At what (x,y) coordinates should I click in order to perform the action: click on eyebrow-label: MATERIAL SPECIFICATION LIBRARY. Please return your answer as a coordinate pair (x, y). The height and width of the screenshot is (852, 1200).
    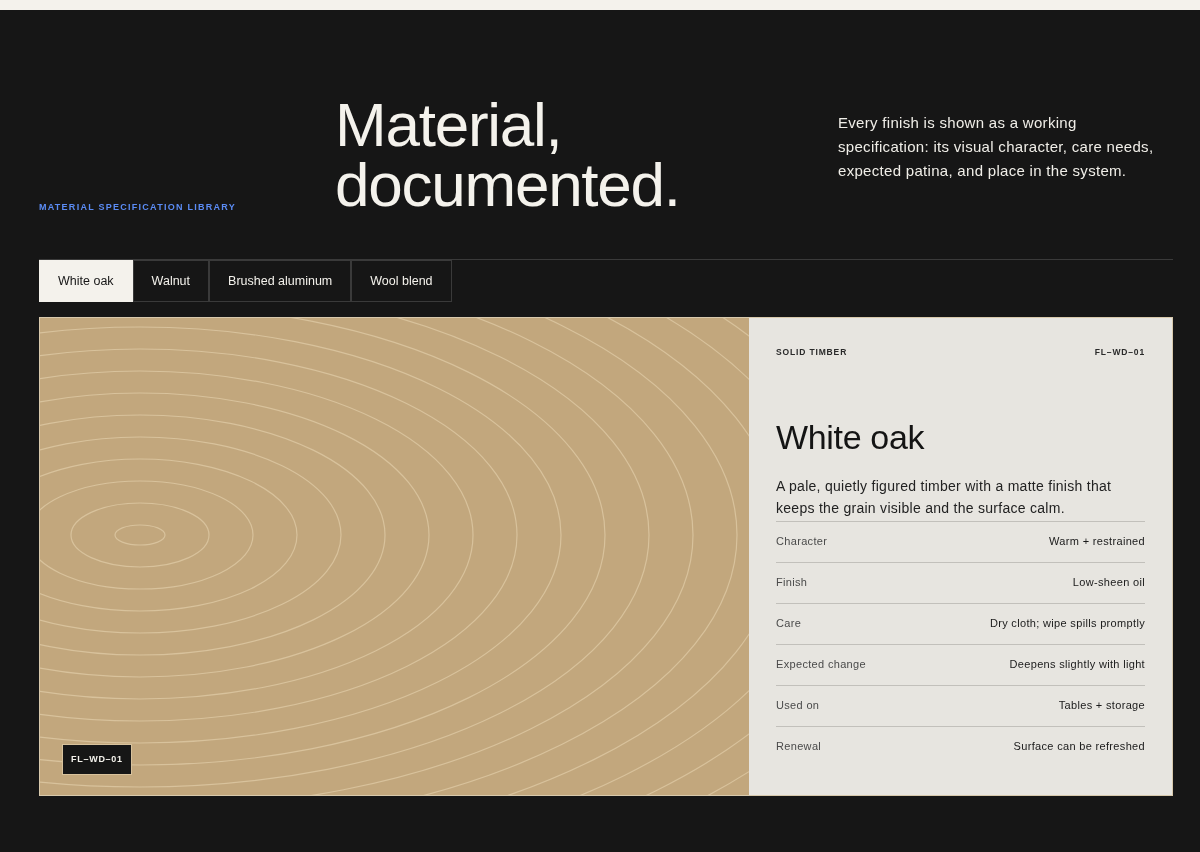
    Looking at the image, I should click on (137, 207).